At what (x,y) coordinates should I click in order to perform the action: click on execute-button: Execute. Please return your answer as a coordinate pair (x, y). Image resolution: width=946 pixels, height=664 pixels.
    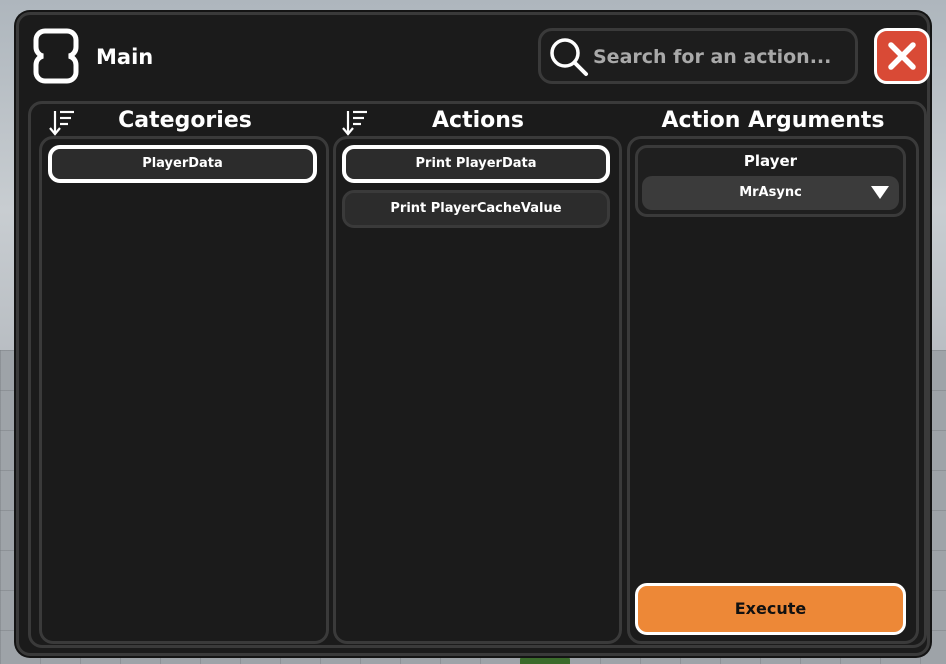
    Looking at the image, I should click on (770, 609).